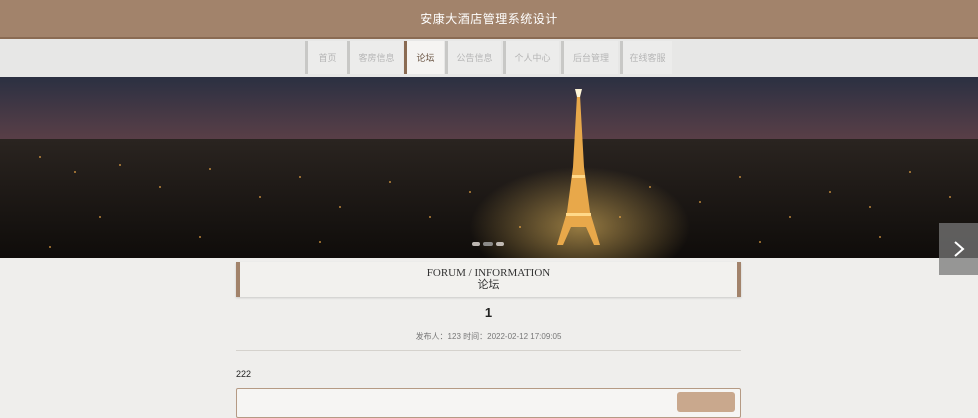 The height and width of the screenshot is (418, 978). I want to click on nav-item-label: 公告信息, so click(474, 58).